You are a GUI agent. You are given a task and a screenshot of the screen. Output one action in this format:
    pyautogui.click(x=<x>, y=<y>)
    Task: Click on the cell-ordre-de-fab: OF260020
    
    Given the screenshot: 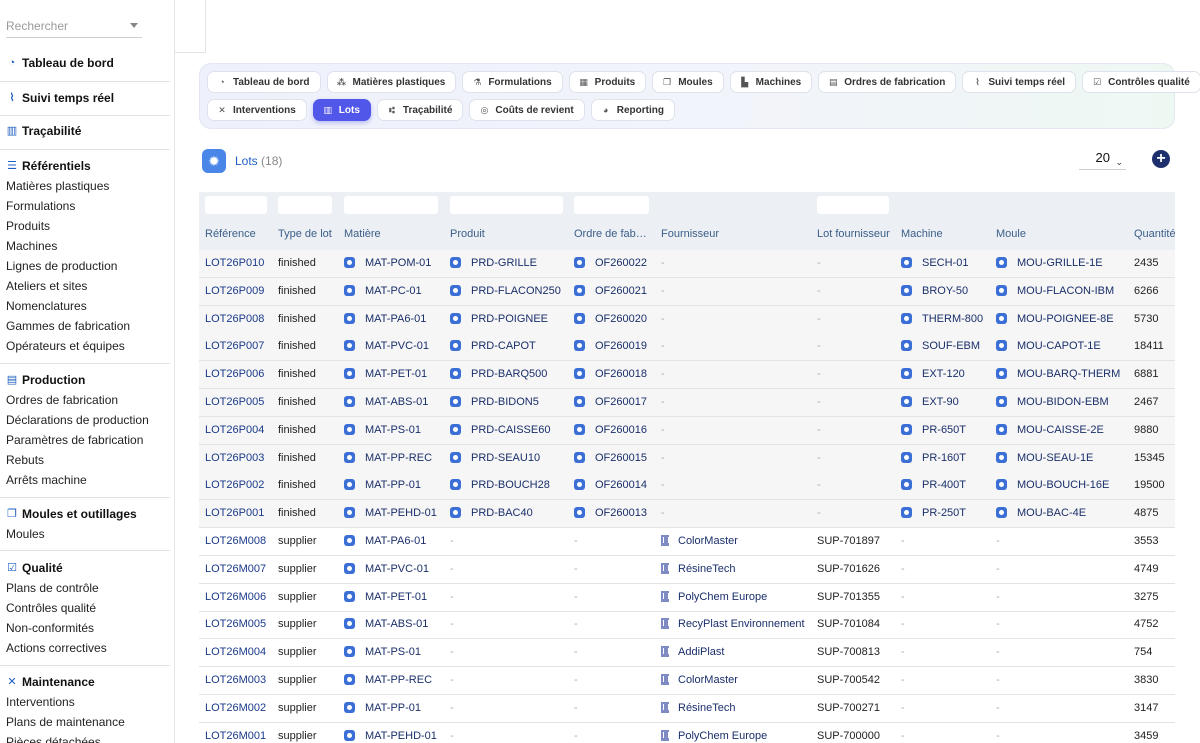 What is the action you would take?
    pyautogui.click(x=610, y=318)
    